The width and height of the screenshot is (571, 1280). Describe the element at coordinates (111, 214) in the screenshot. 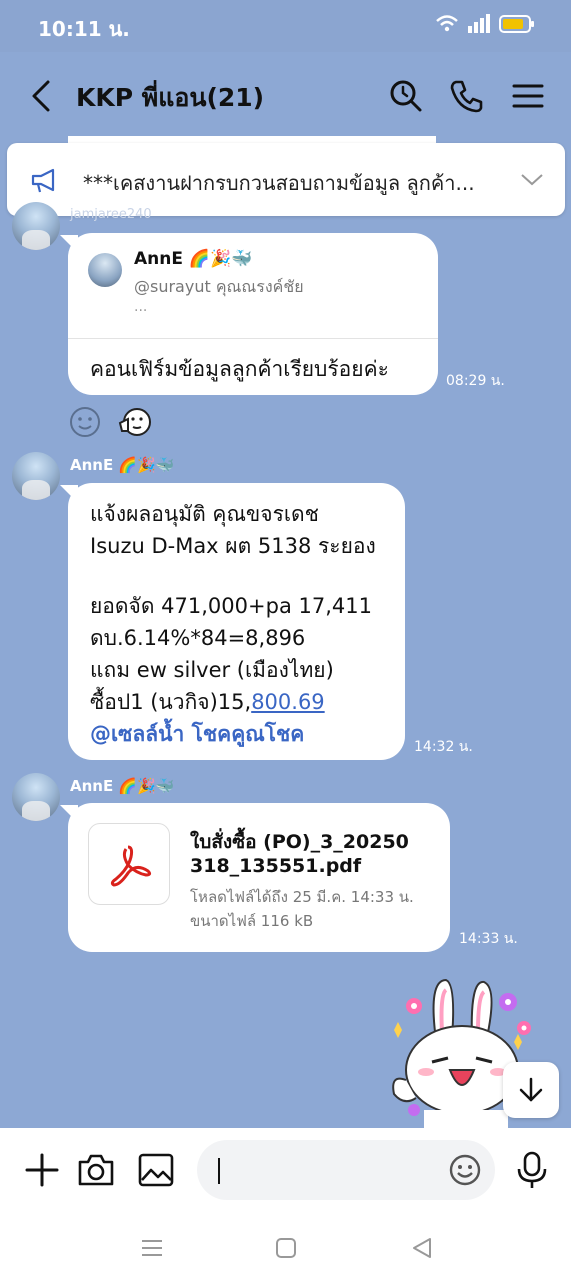

I see `sender-name: jamjaree240` at that location.